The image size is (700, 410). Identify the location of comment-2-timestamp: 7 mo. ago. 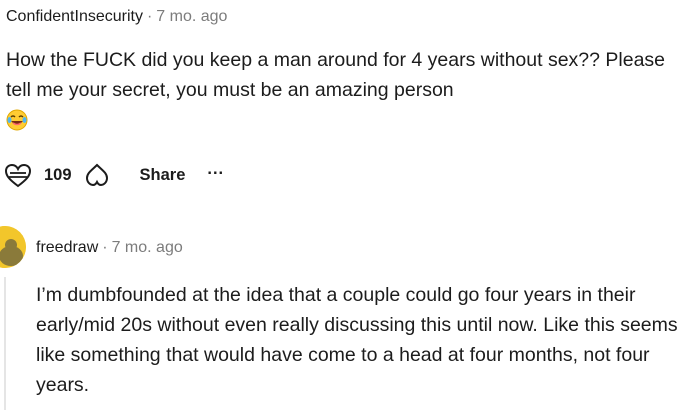
(147, 247).